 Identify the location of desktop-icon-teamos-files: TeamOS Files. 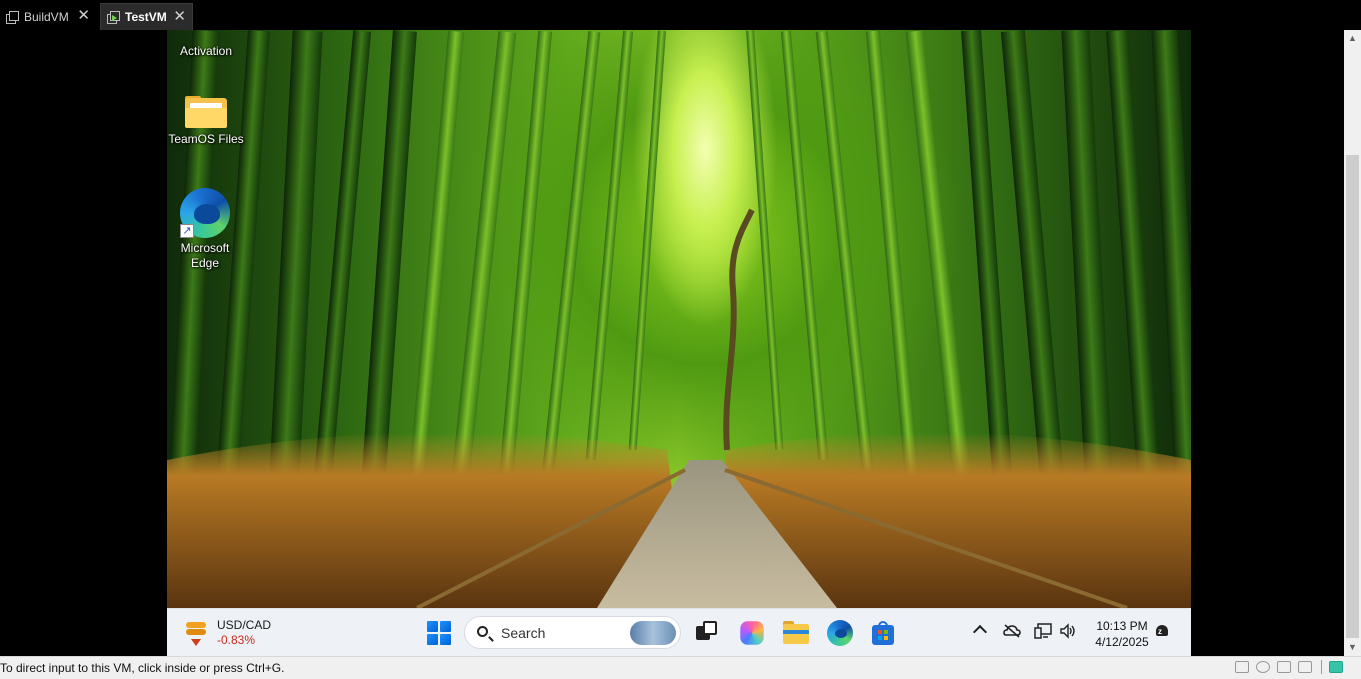
(206, 121).